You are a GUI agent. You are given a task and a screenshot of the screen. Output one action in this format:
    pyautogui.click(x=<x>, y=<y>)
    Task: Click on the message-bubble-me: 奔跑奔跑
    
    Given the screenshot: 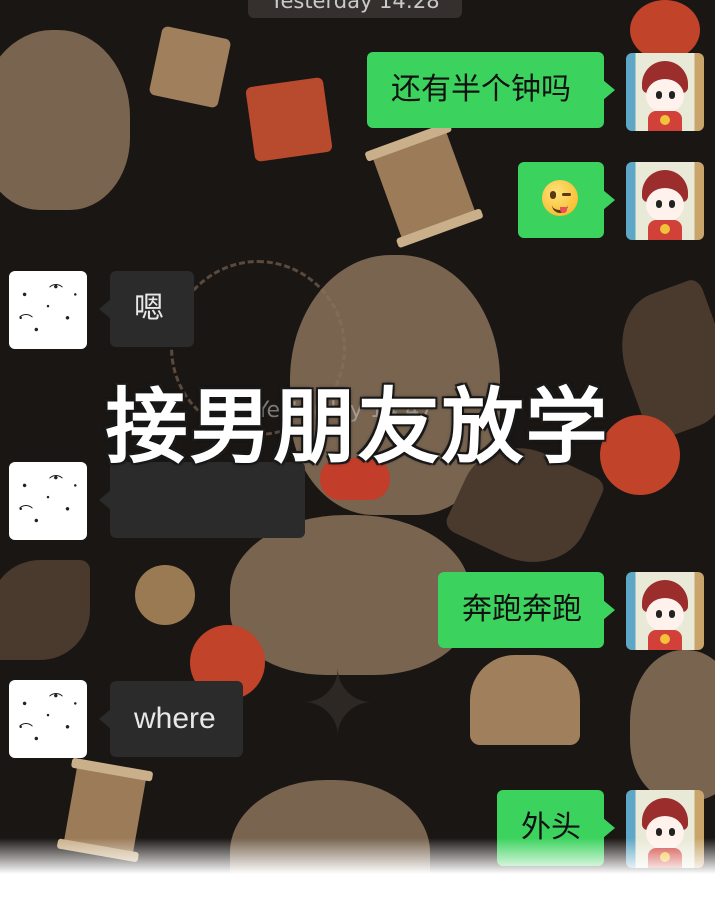 What is the action you would take?
    pyautogui.click(x=526, y=610)
    